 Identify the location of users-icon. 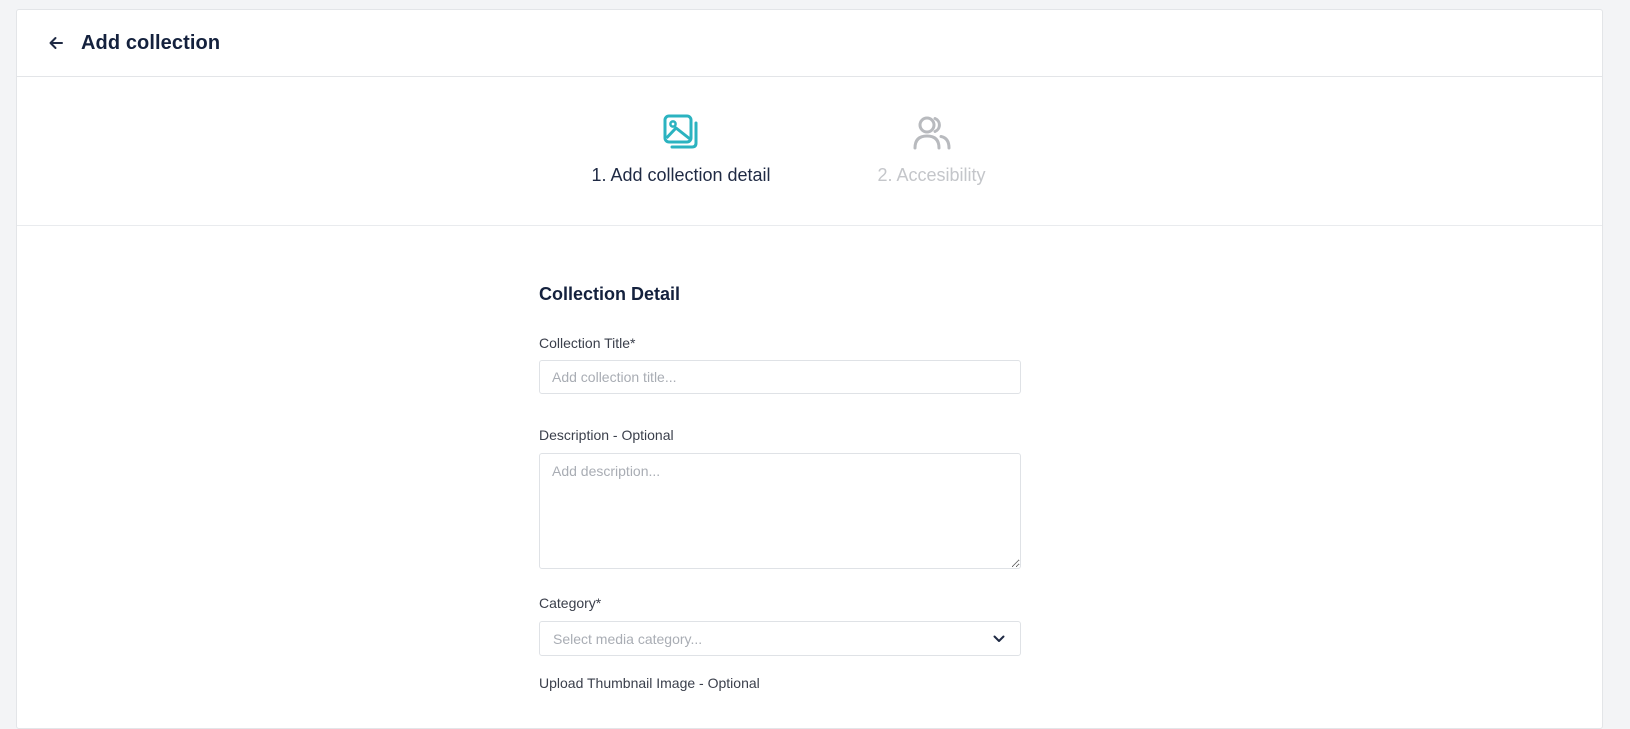
(931, 133).